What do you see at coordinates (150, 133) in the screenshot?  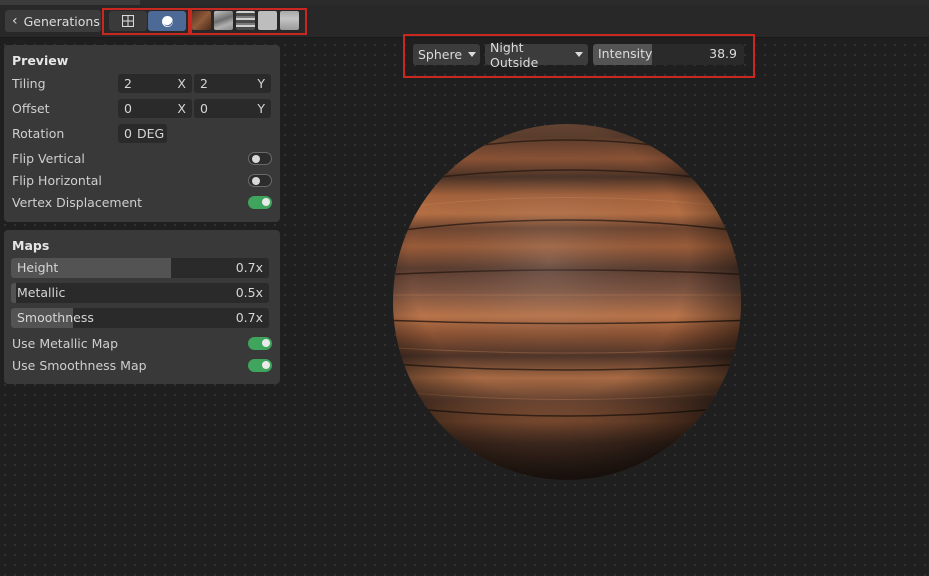 I see `rotation-unit: DEG` at bounding box center [150, 133].